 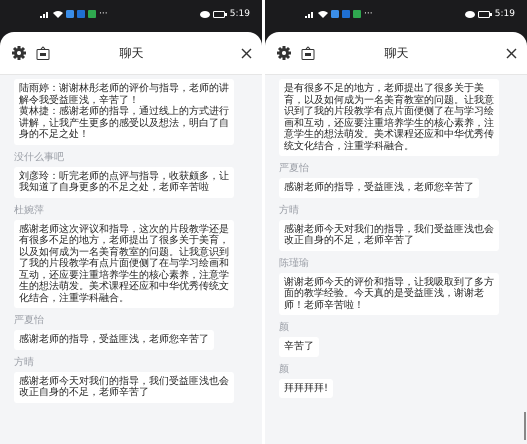 What do you see at coordinates (525, 426) in the screenshot?
I see `scrollbar-thumb` at bounding box center [525, 426].